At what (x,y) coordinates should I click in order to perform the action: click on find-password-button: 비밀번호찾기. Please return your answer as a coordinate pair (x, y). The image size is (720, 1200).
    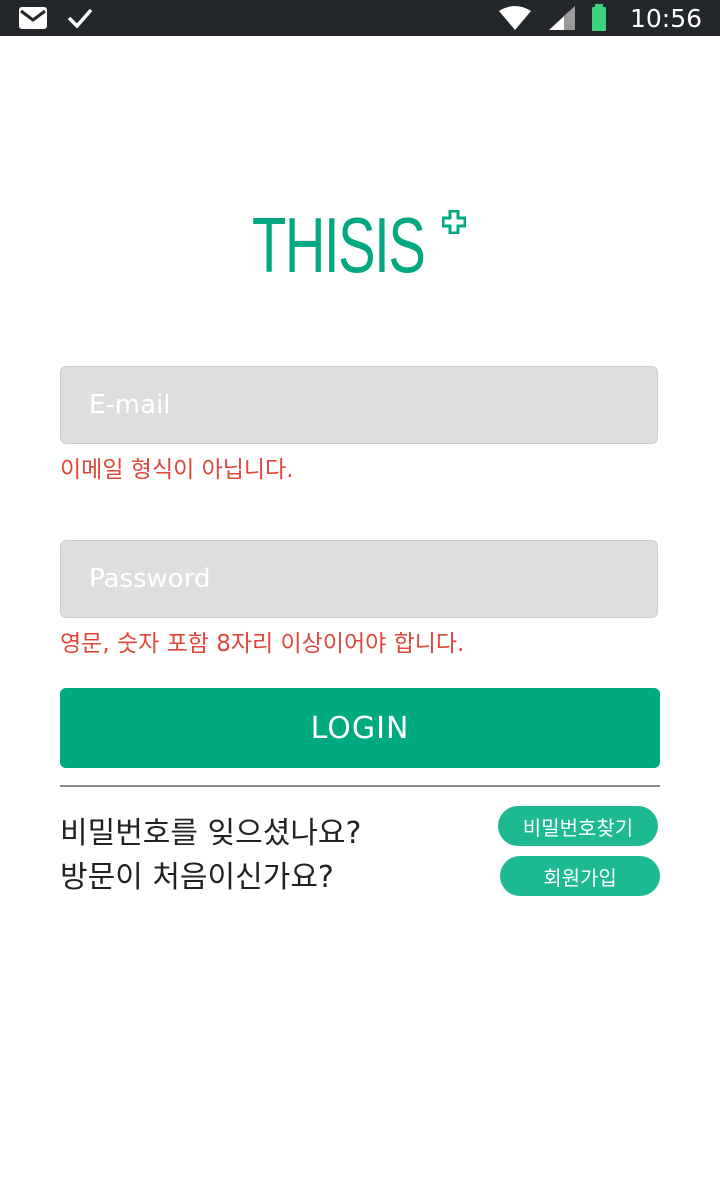
    Looking at the image, I should click on (578, 826).